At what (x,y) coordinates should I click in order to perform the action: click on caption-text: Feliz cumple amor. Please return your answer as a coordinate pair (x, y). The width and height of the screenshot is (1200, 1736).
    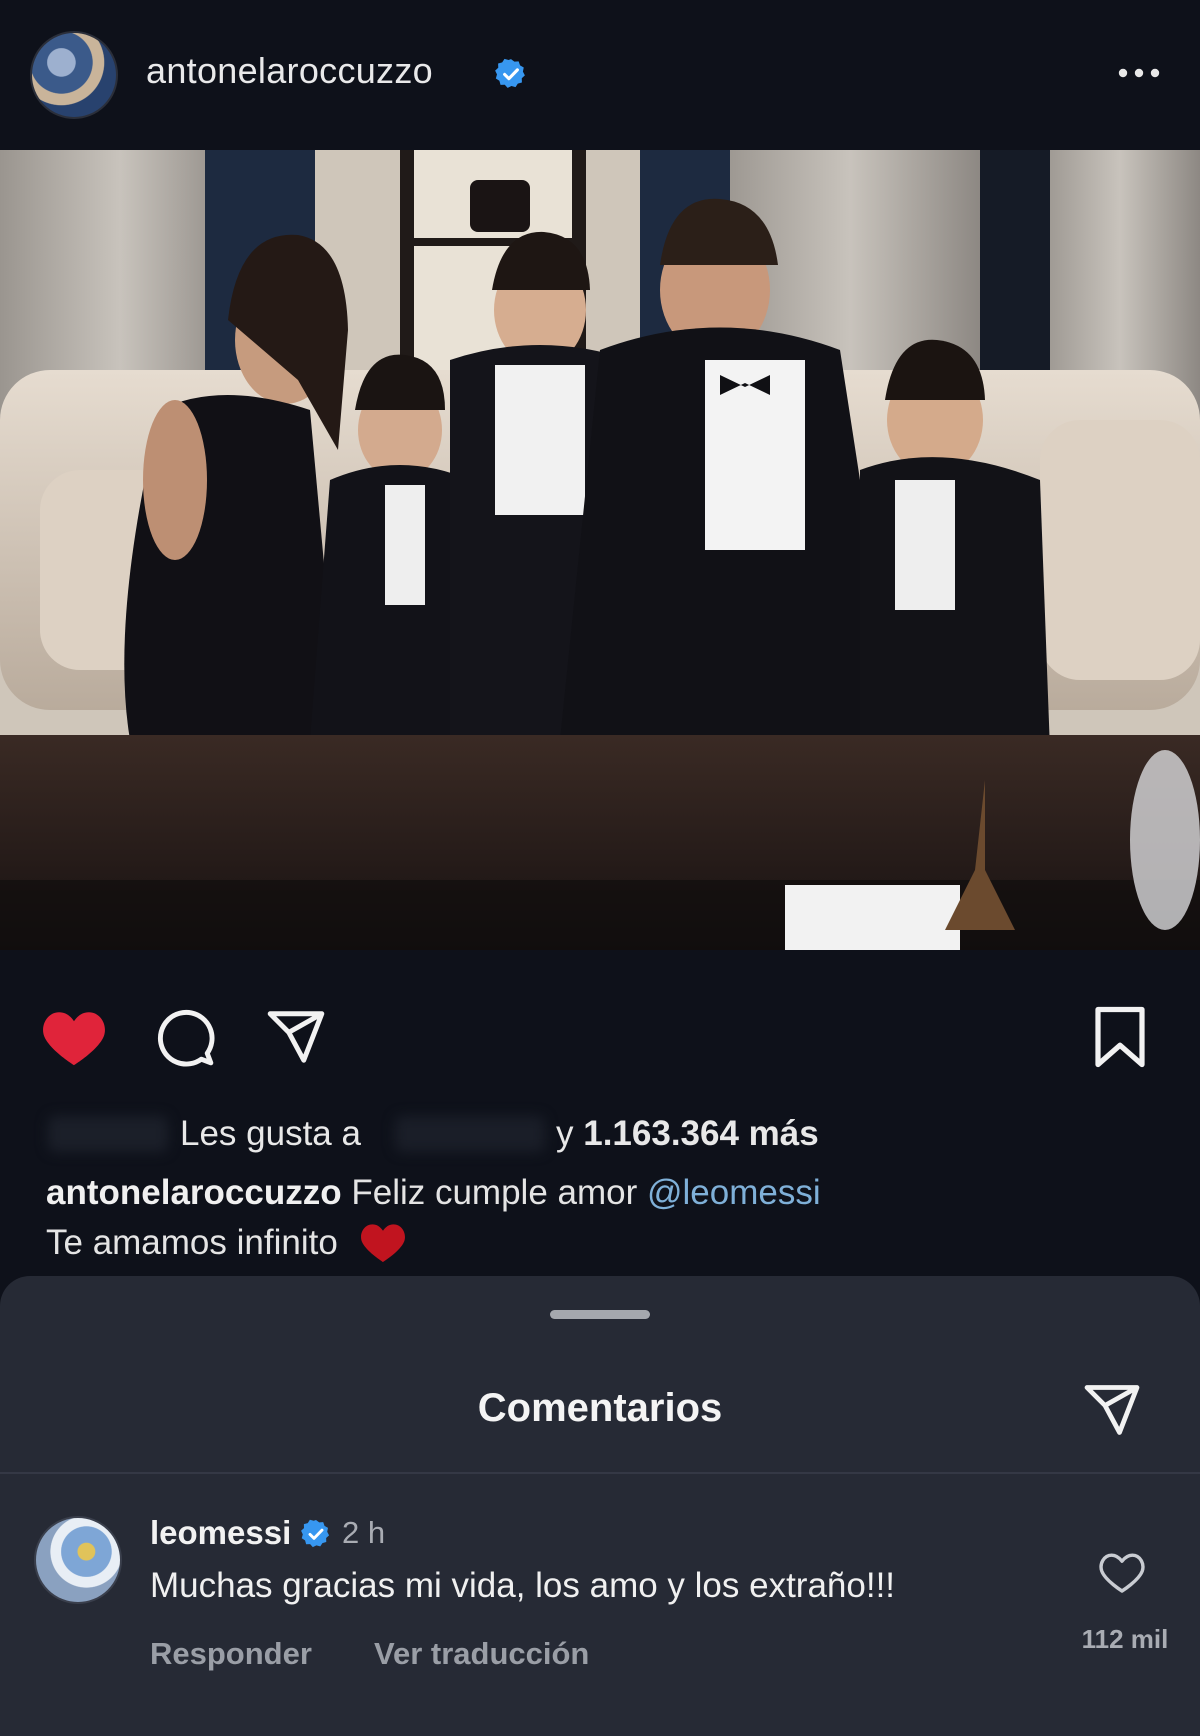
    Looking at the image, I should click on (494, 1192).